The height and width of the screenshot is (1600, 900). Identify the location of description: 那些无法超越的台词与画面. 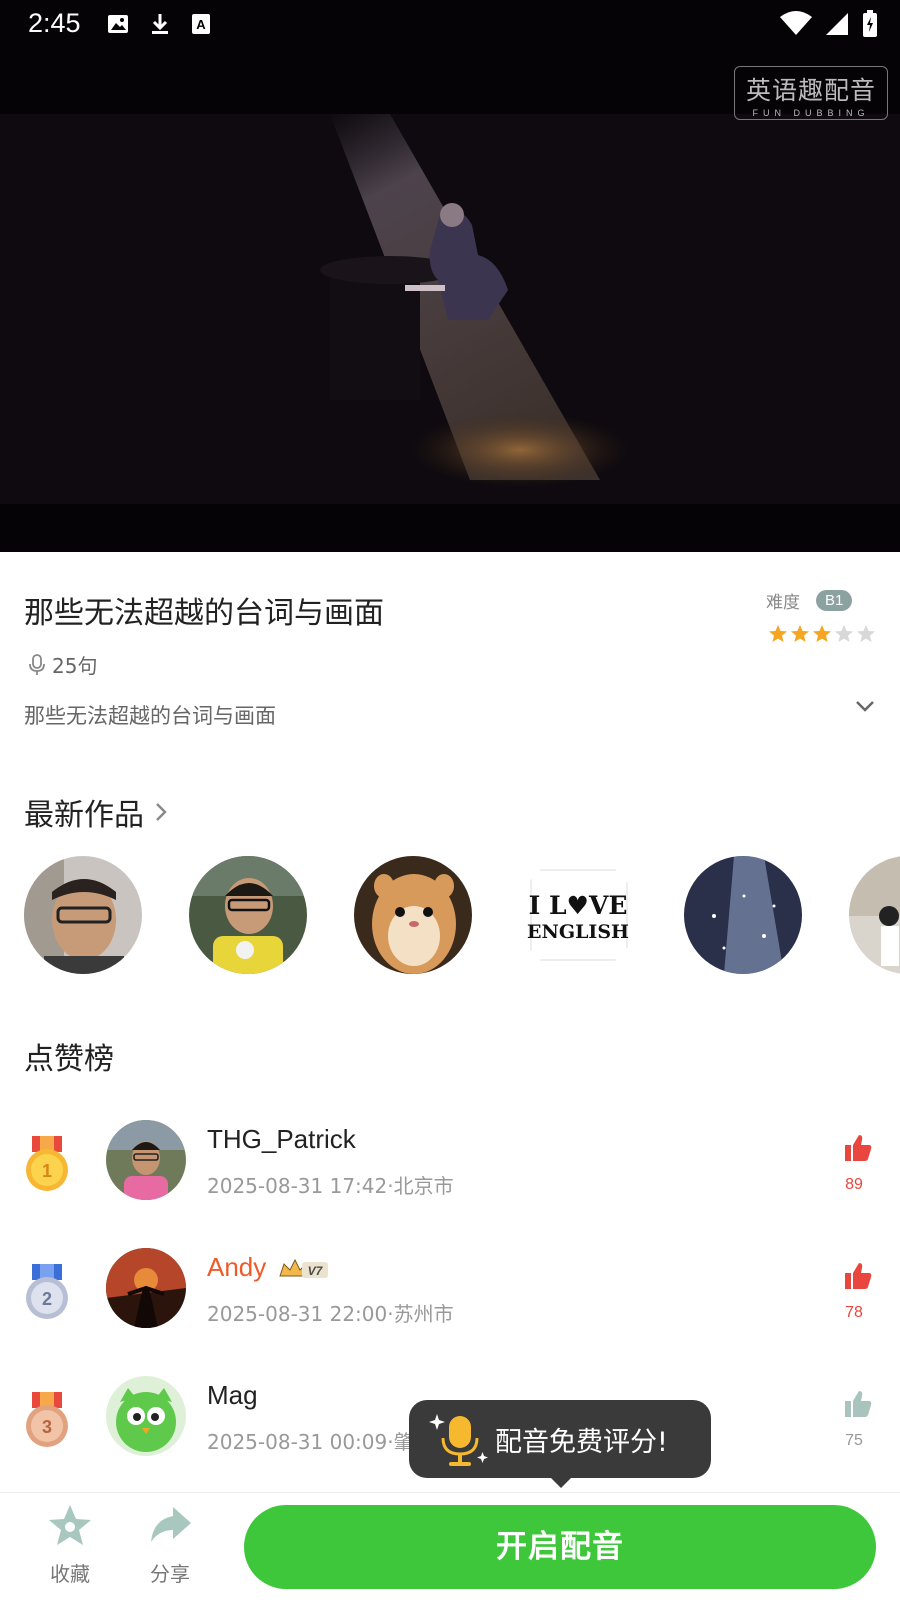
(150, 716).